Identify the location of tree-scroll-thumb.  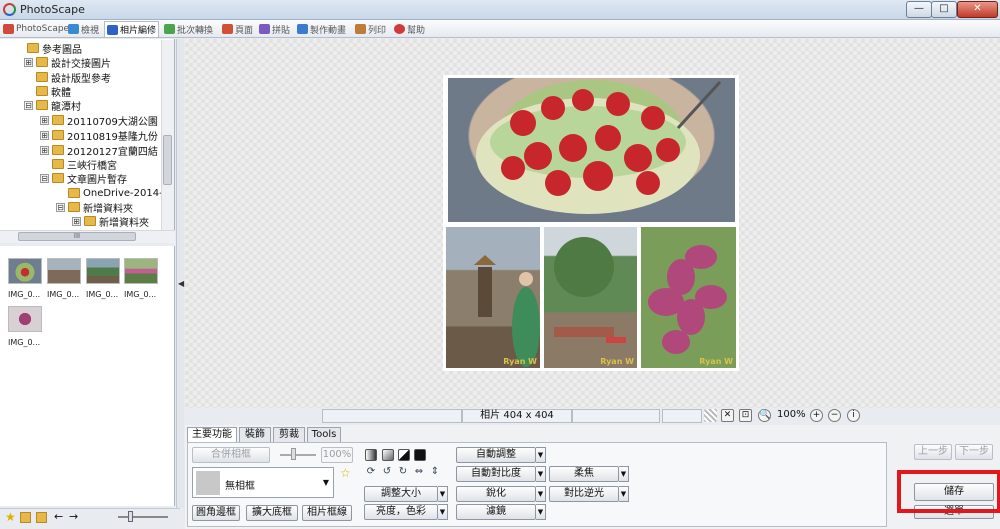
(167, 160).